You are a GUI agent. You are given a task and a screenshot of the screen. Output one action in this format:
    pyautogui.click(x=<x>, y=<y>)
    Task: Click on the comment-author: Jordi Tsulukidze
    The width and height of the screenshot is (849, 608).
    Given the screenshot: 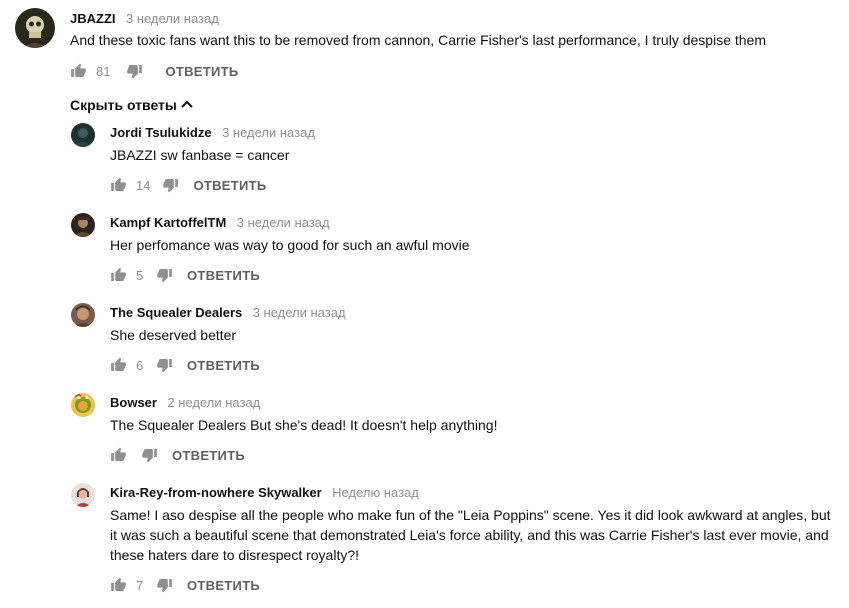 What is the action you would take?
    pyautogui.click(x=161, y=132)
    